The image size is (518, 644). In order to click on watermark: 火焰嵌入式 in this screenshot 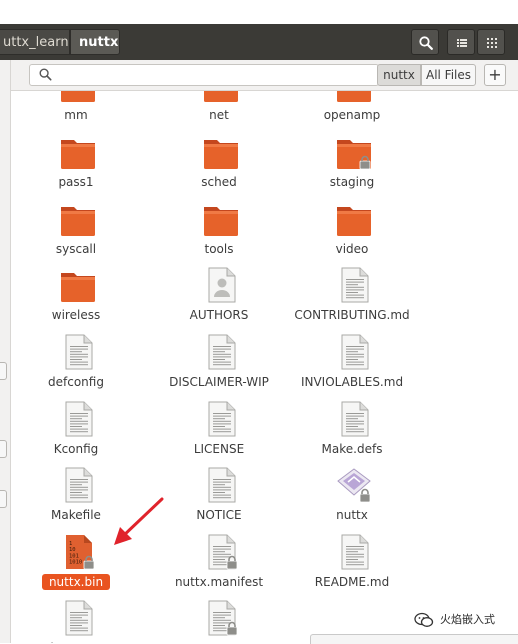, I will do `click(463, 620)`.